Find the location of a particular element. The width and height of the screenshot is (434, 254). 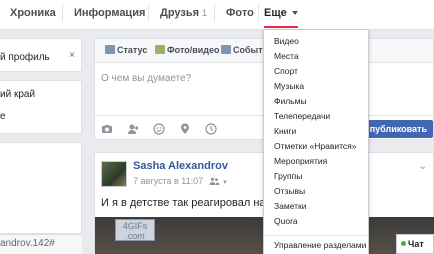

menu-item-tv: Телепередачи is located at coordinates (302, 116).